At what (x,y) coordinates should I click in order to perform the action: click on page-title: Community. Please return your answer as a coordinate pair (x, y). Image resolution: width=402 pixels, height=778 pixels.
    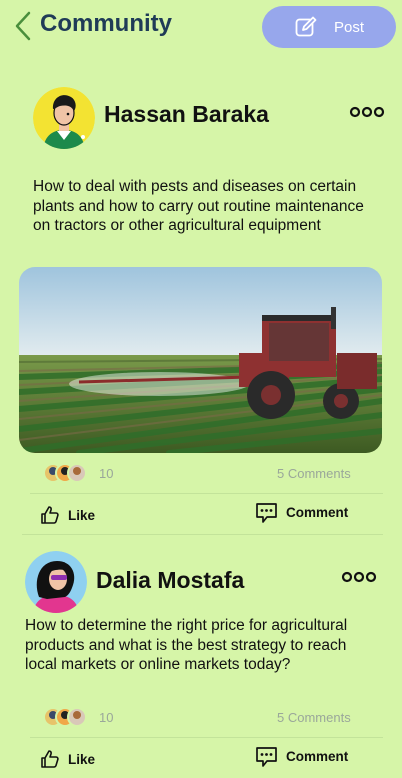
    Looking at the image, I should click on (106, 23).